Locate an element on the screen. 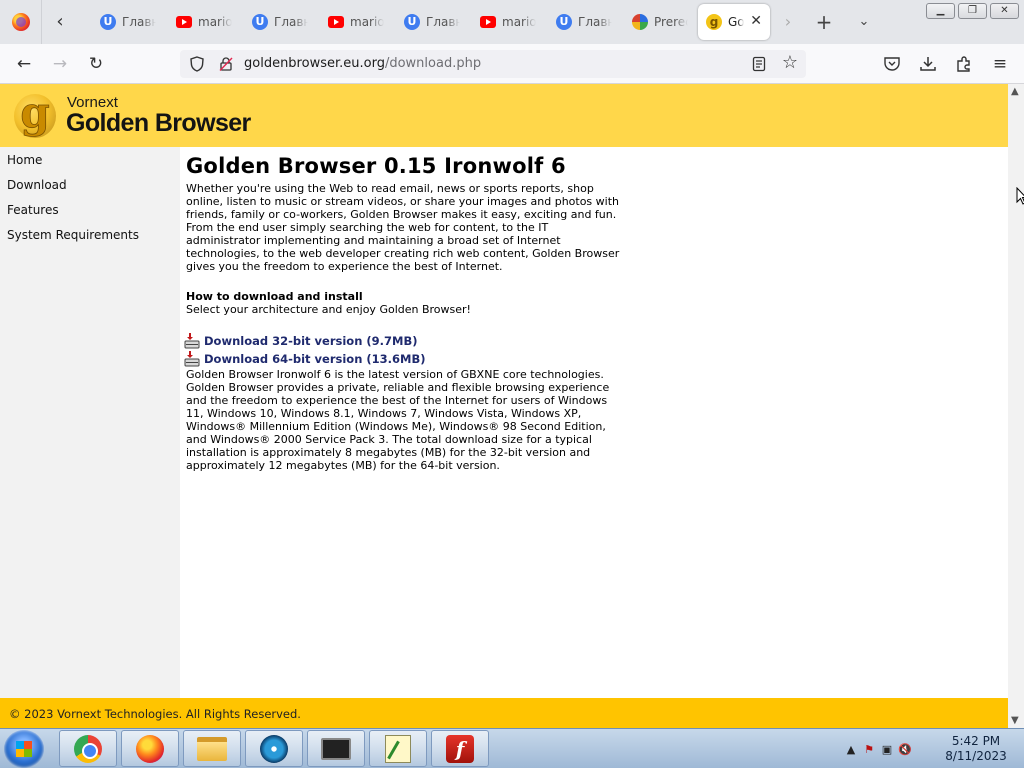  close-tab-icon: ✕ is located at coordinates (756, 21).